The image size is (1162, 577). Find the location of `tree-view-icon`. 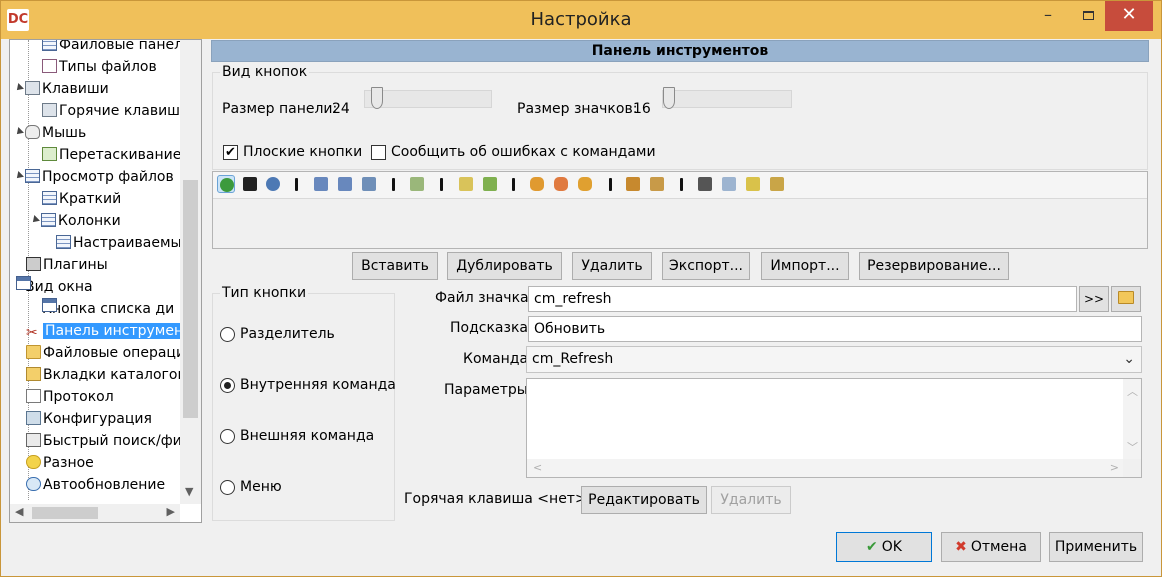

tree-view-icon is located at coordinates (417, 184).